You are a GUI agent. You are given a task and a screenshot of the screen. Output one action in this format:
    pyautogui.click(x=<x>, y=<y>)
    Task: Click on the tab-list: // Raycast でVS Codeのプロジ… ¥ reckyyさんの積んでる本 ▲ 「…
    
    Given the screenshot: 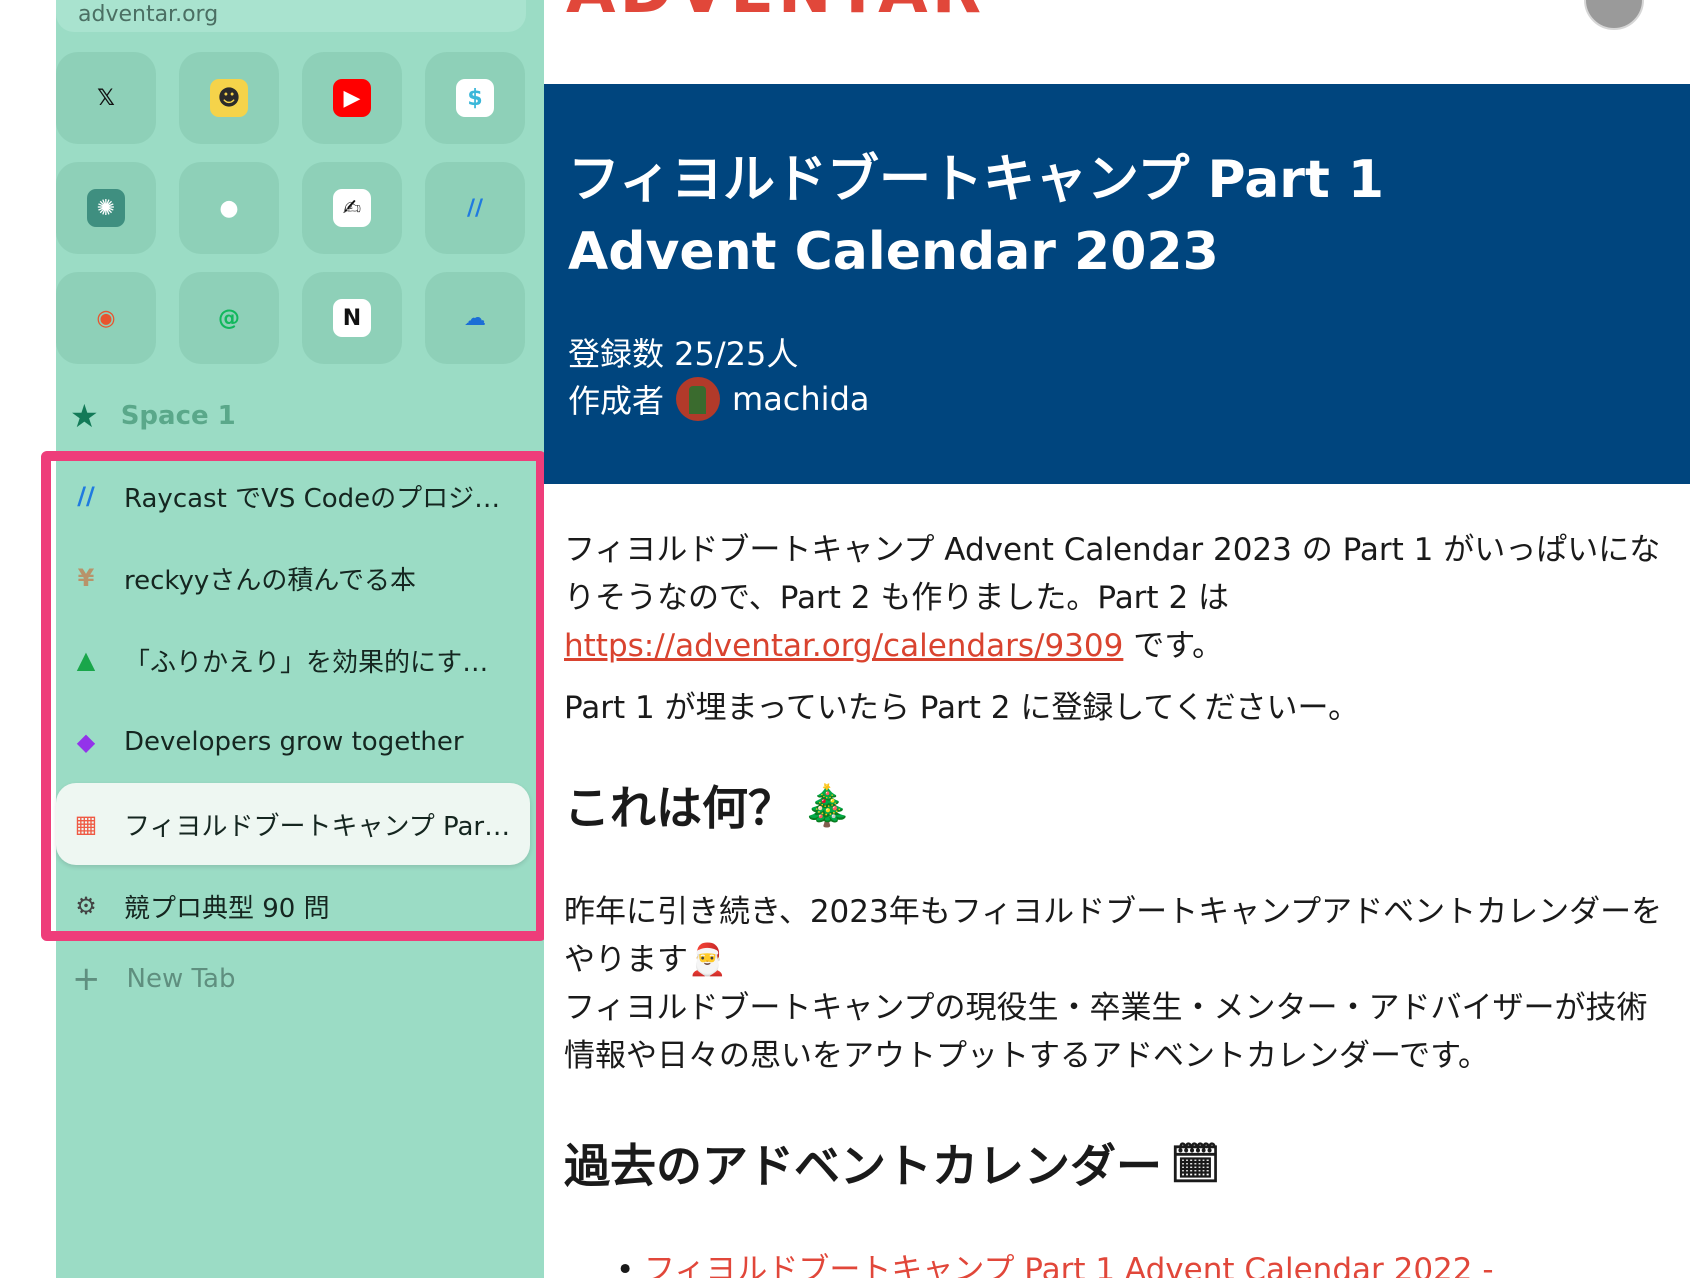 What is the action you would take?
    pyautogui.click(x=293, y=701)
    